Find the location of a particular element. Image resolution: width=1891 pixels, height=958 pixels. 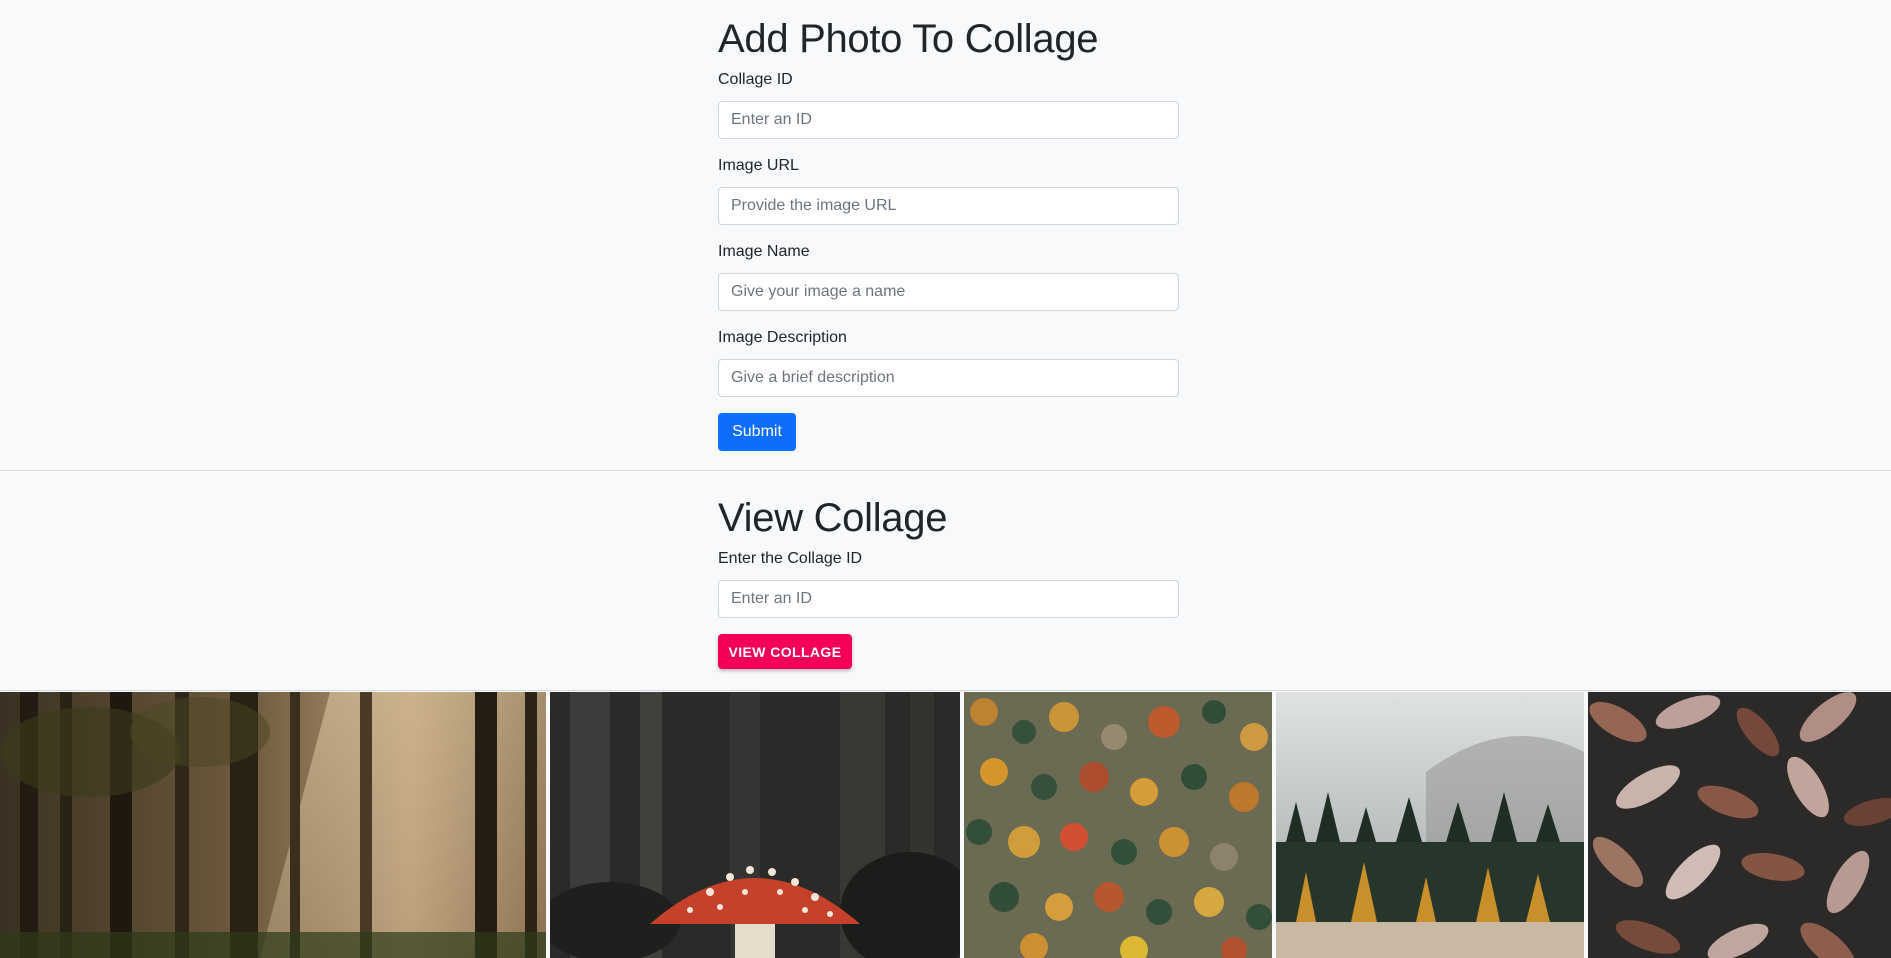

oak-leaves-photo is located at coordinates (1739, 825).